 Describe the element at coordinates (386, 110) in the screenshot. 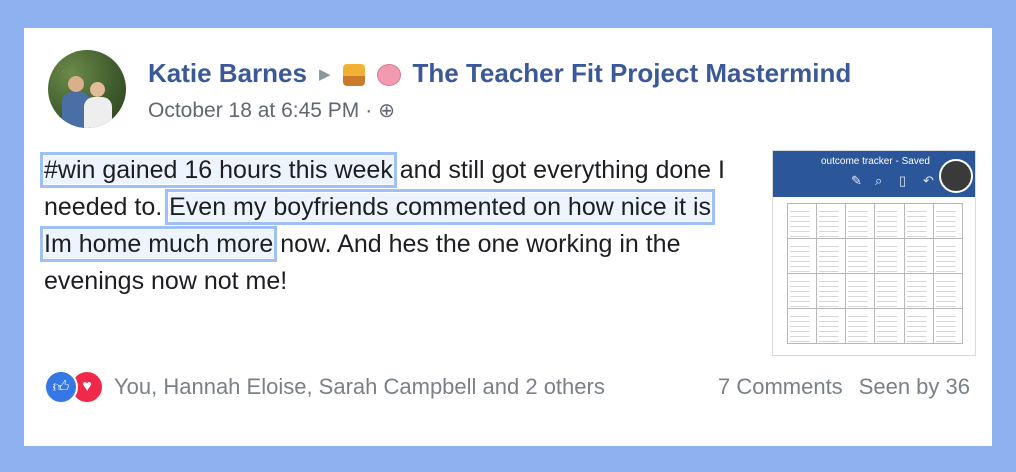

I see `globe-icon: ⊕` at that location.